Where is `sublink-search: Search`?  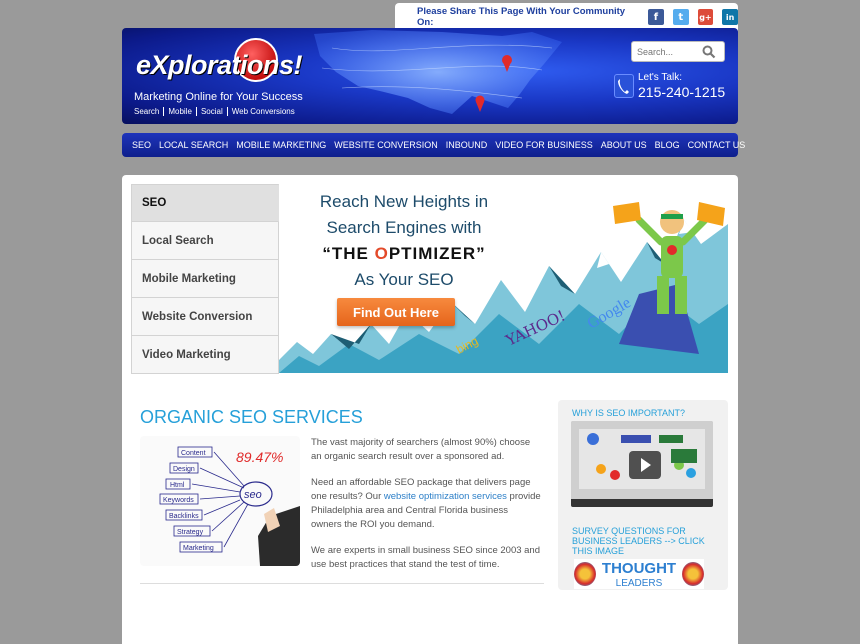 sublink-search: Search is located at coordinates (148, 111).